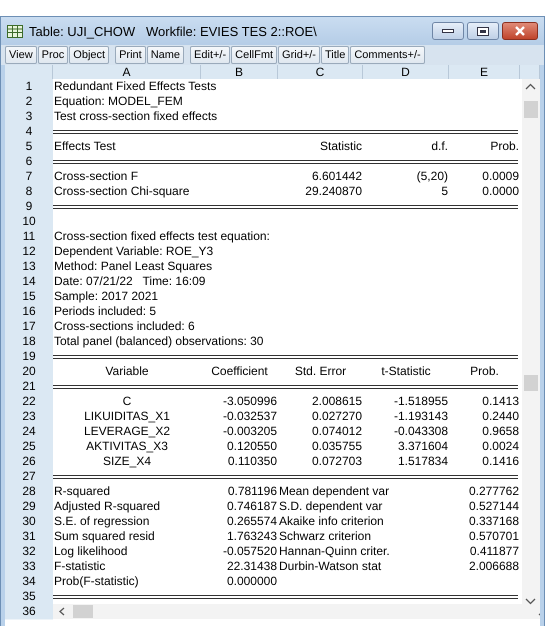 The width and height of the screenshot is (551, 626). I want to click on row-number: 7, so click(29, 177).